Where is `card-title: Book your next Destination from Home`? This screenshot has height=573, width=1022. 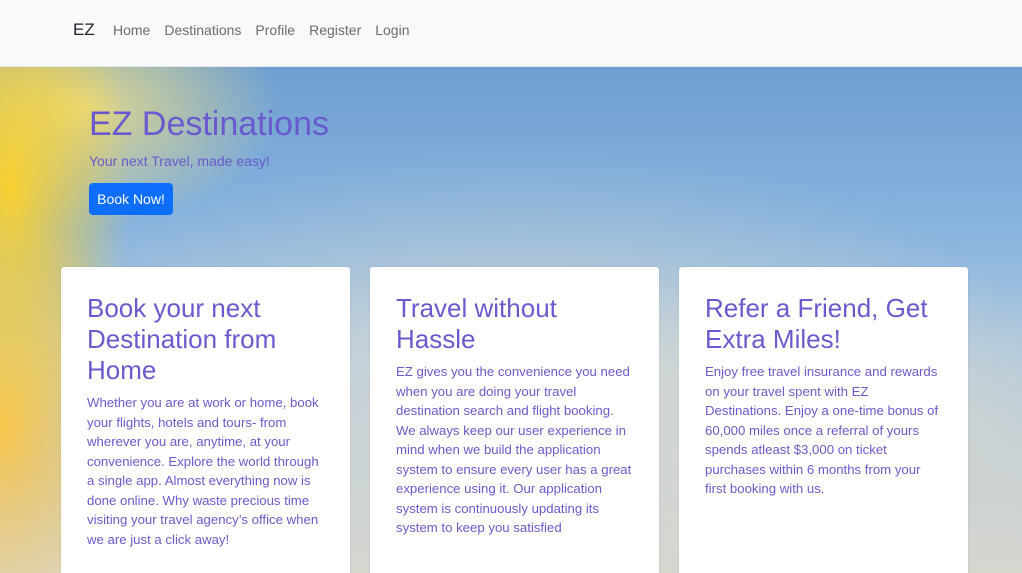 card-title: Book your next Destination from Home is located at coordinates (182, 339).